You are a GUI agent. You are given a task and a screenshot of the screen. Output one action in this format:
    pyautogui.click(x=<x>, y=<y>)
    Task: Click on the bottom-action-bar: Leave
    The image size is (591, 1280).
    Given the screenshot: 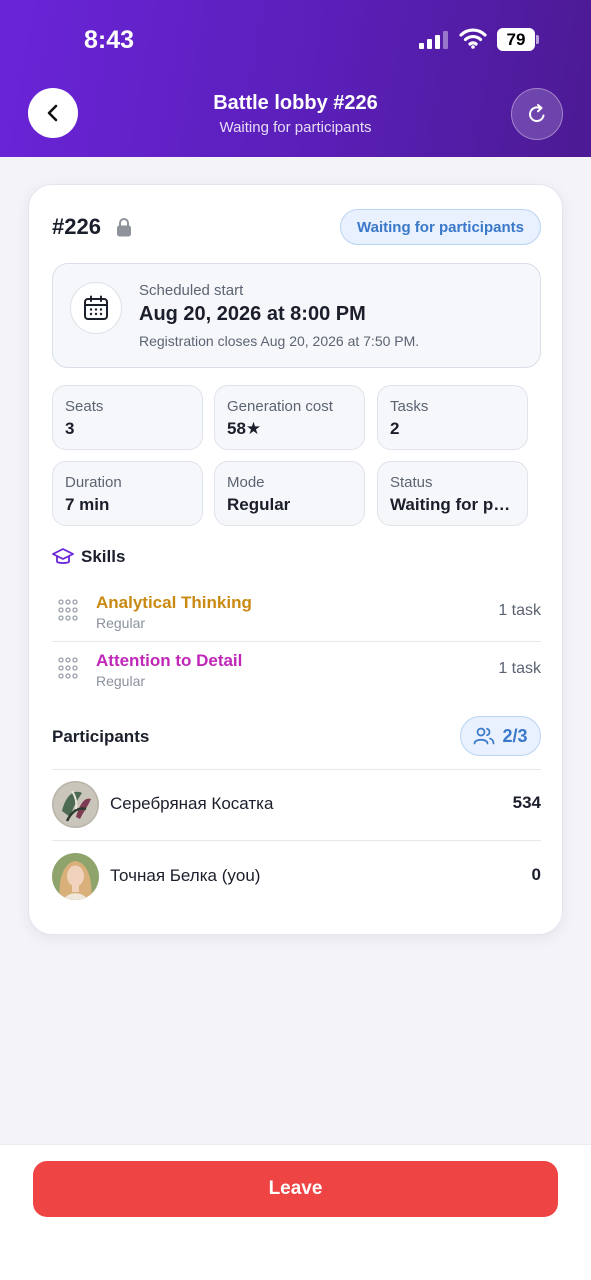 What is the action you would take?
    pyautogui.click(x=295, y=1212)
    